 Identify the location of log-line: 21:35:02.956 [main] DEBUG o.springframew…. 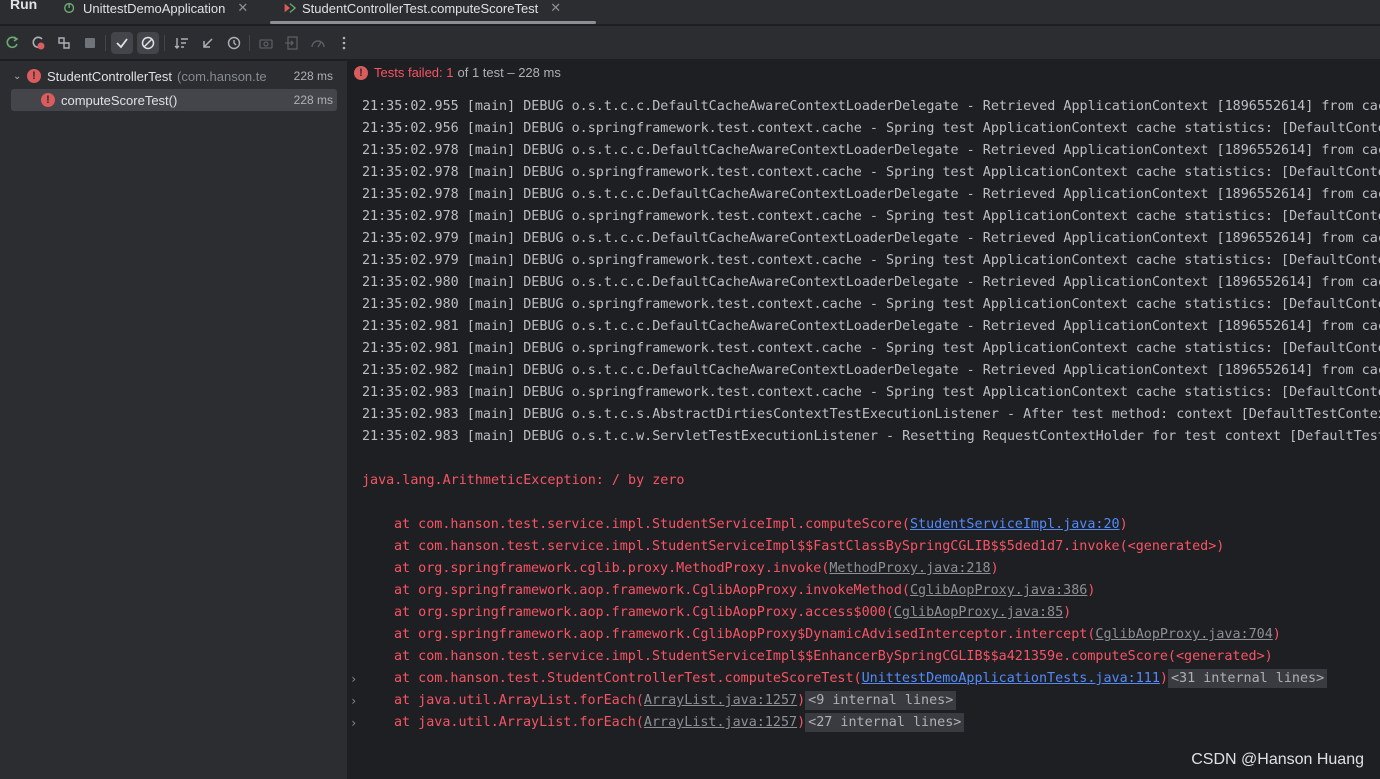
(871, 128).